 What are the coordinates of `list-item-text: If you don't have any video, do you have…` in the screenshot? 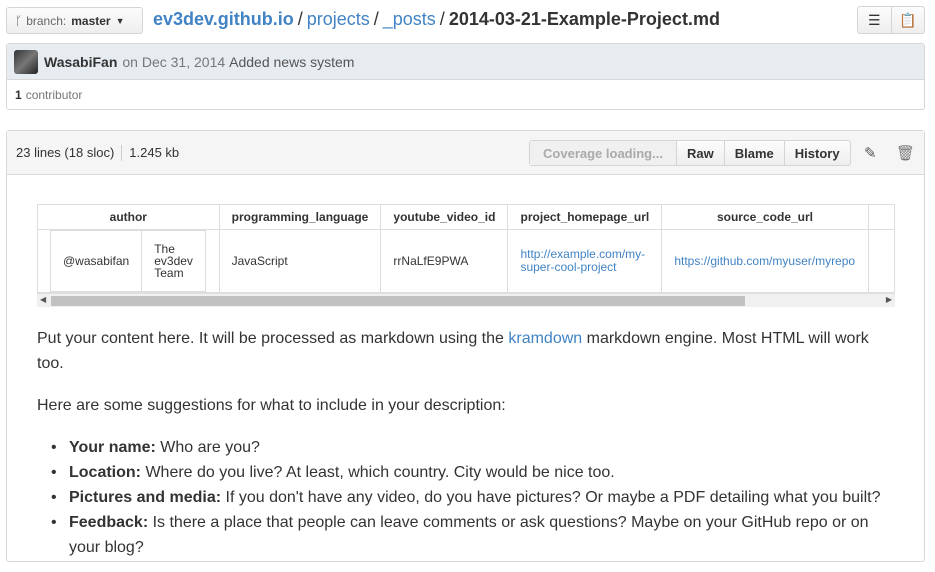 It's located at (551, 497).